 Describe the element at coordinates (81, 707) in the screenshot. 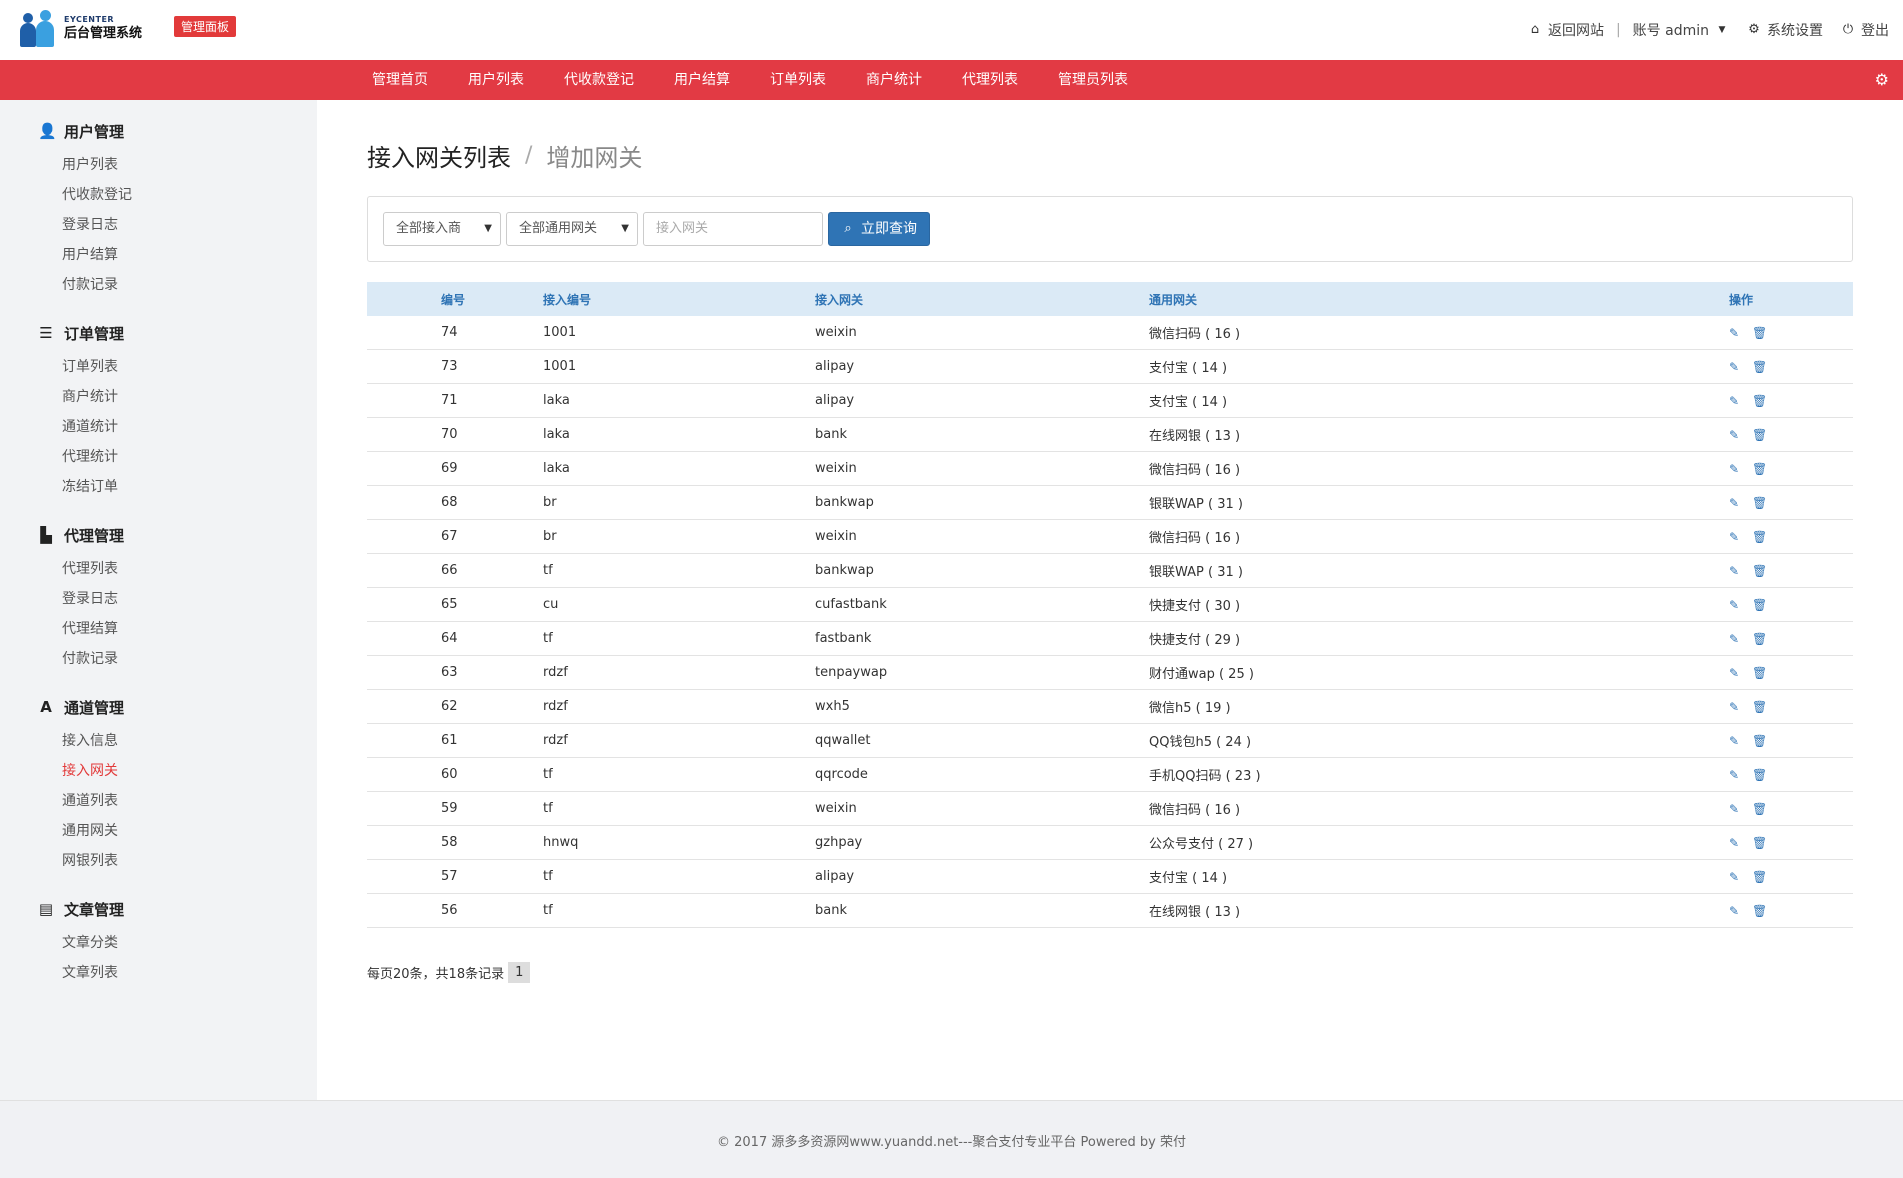

I see `sidebar-group-title: A 通道管理` at that location.